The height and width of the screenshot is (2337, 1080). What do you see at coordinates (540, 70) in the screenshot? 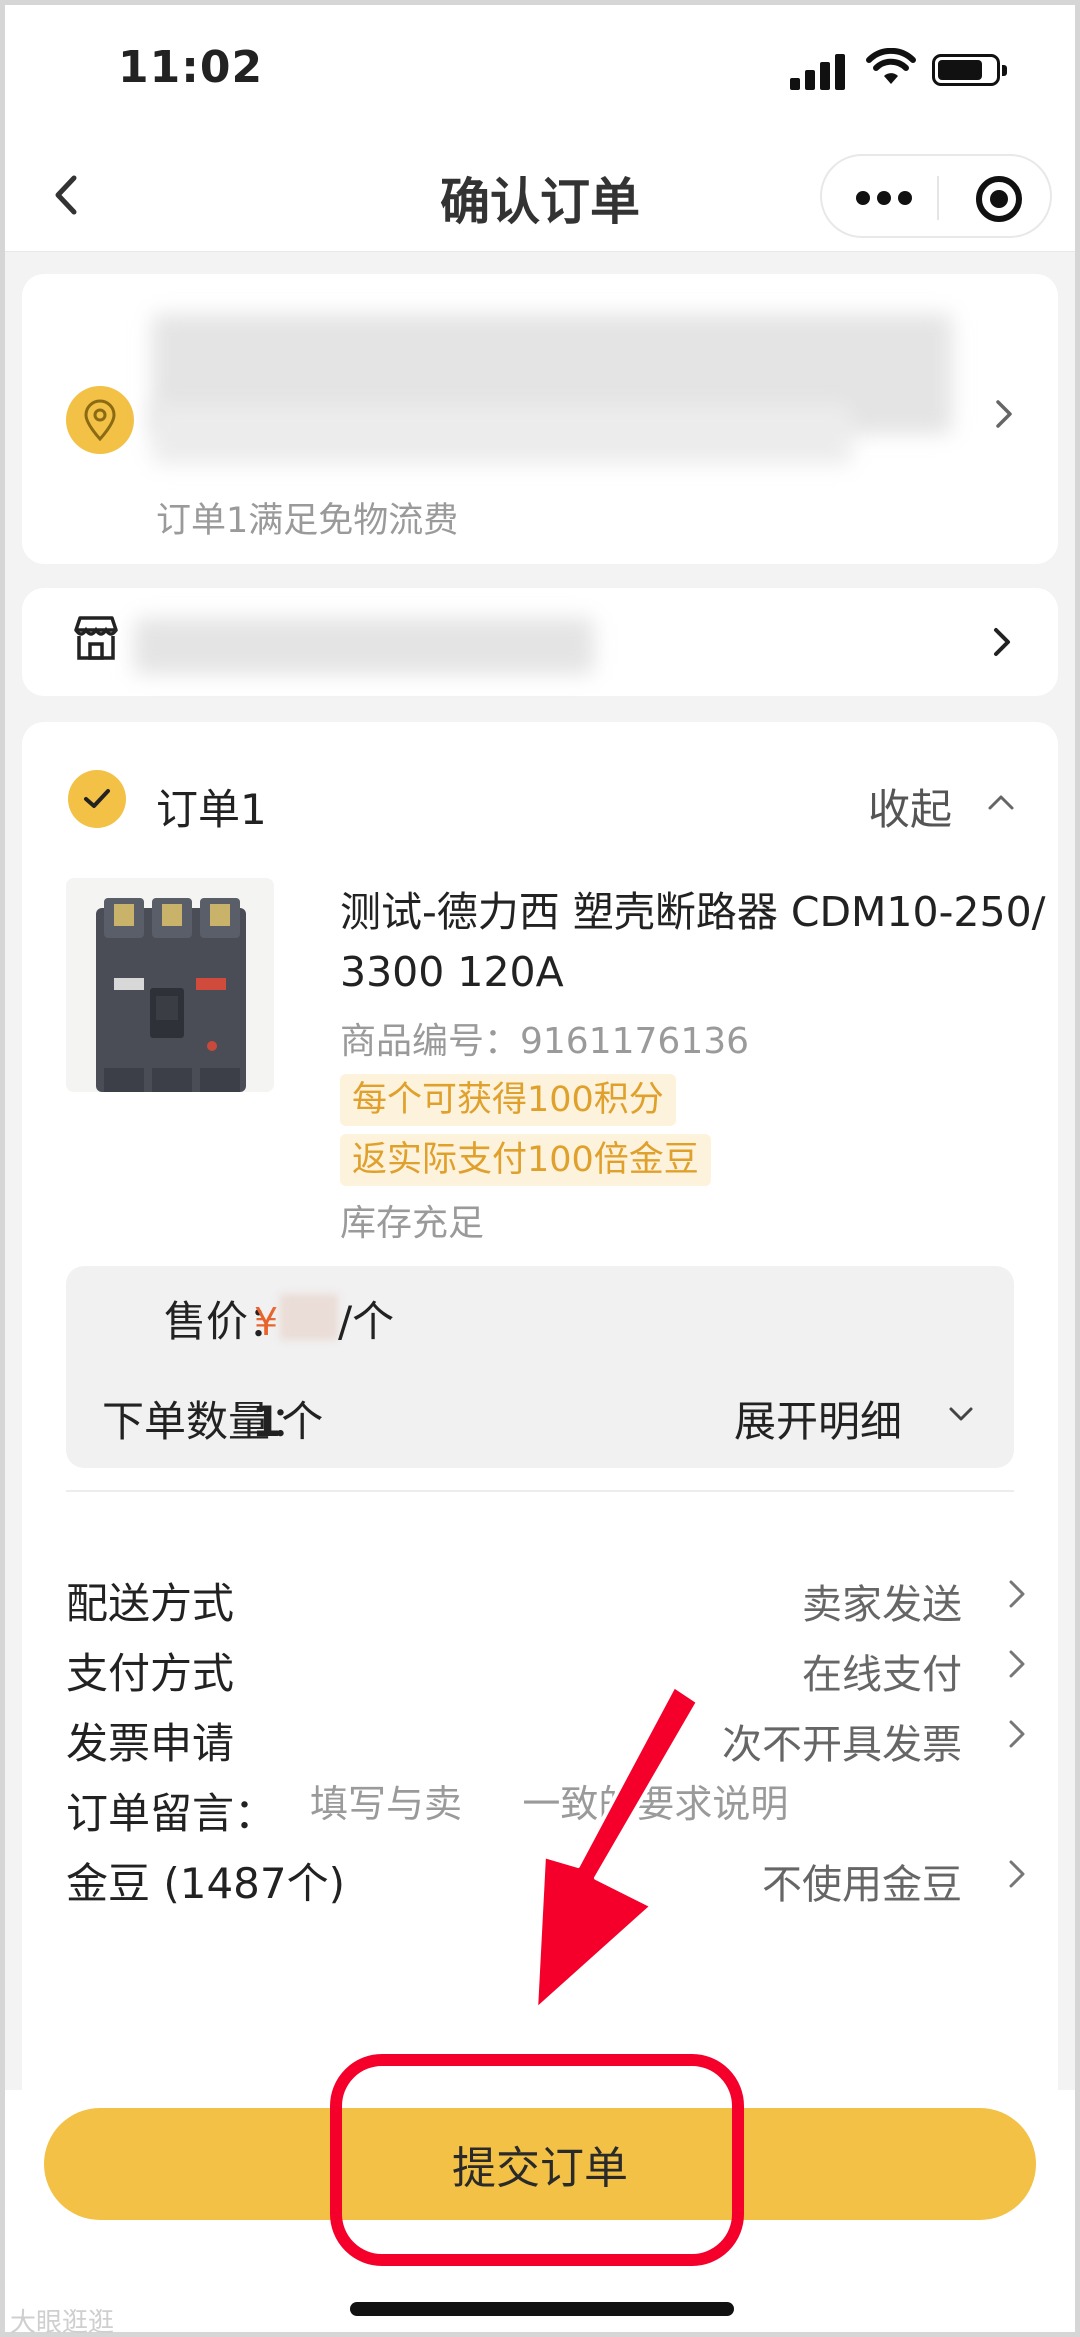
I see `status-bar: 11:02` at bounding box center [540, 70].